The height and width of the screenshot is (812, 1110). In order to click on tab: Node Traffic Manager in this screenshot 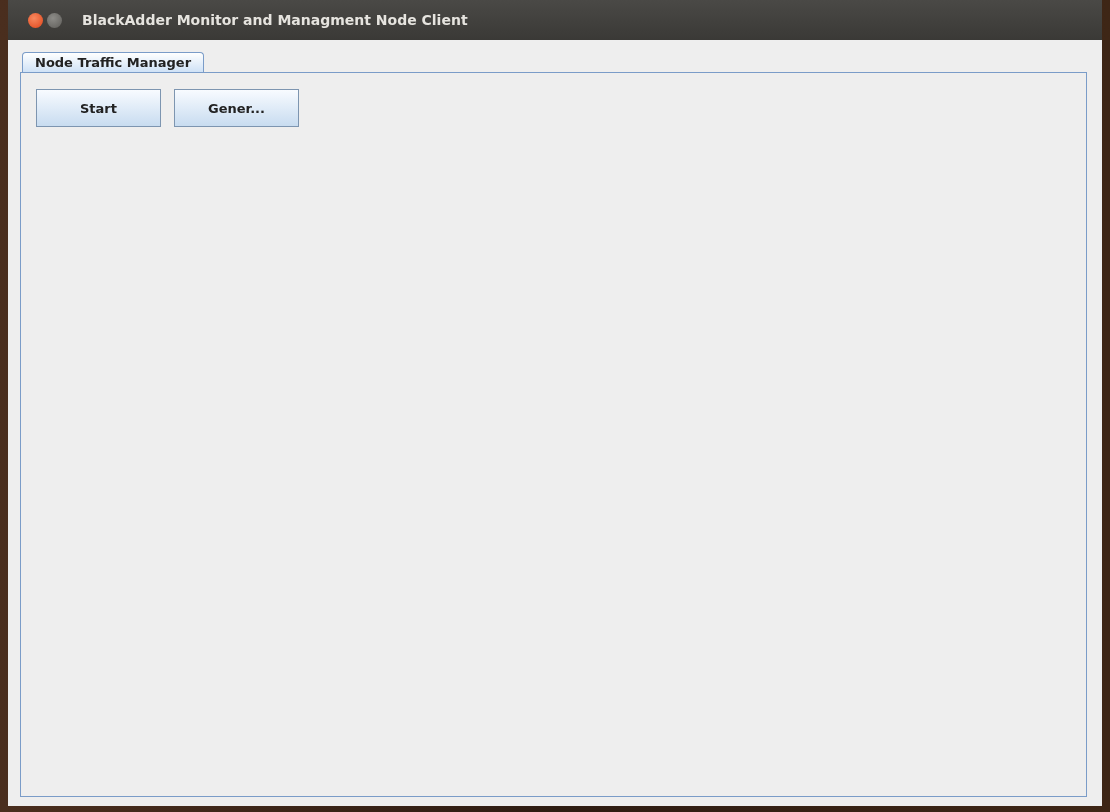, I will do `click(113, 62)`.